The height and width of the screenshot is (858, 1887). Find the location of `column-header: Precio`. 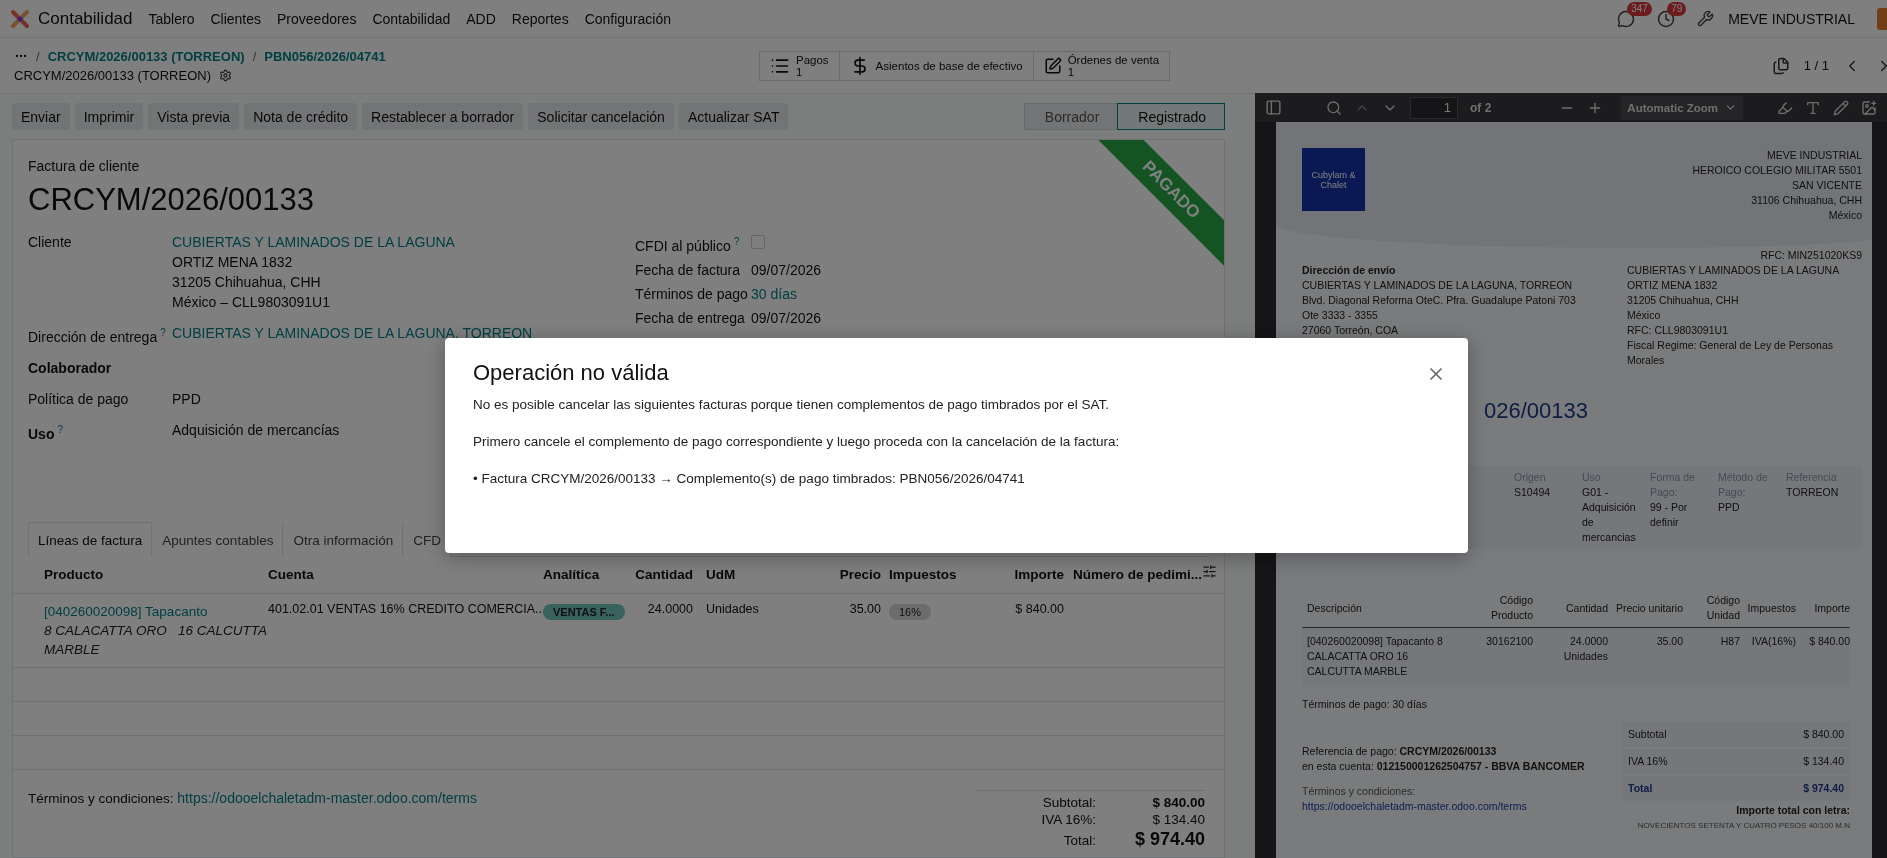

column-header: Precio is located at coordinates (858, 575).